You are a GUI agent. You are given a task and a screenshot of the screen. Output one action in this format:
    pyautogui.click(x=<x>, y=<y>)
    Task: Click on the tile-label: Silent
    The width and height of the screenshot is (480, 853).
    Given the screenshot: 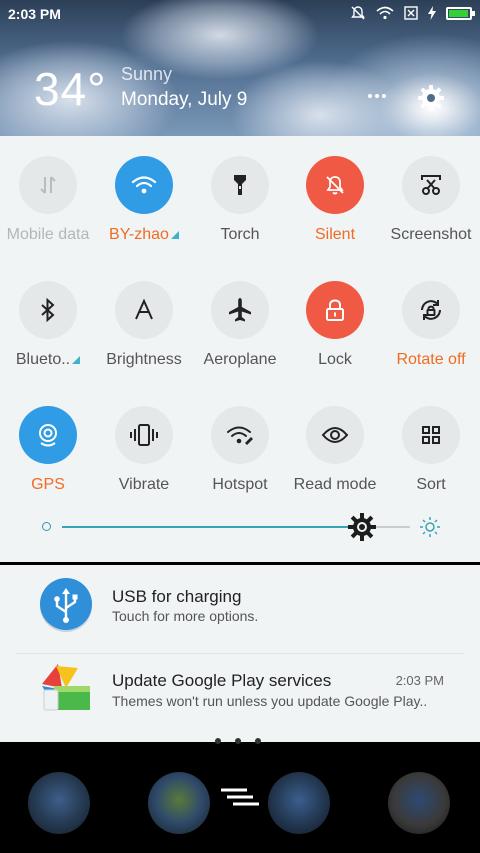 What is the action you would take?
    pyautogui.click(x=335, y=234)
    